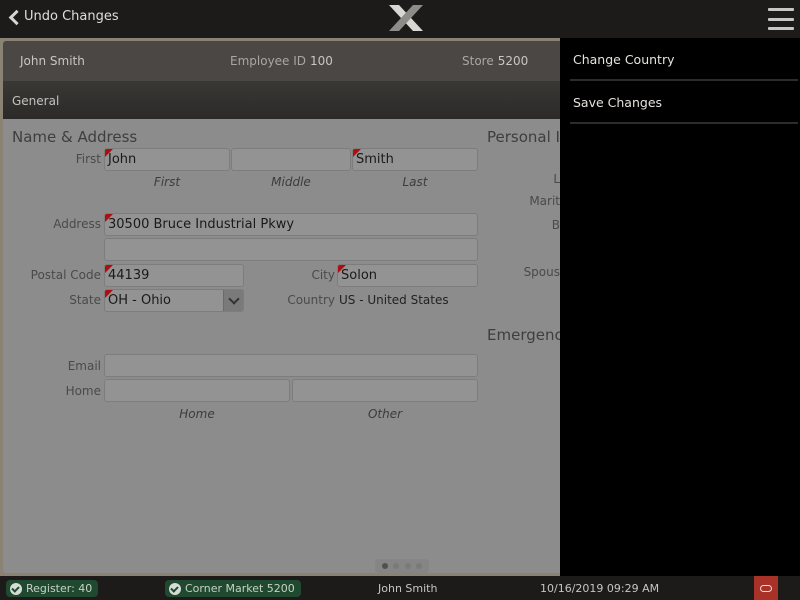 The image size is (800, 600). I want to click on first-name-input: John, so click(167, 159).